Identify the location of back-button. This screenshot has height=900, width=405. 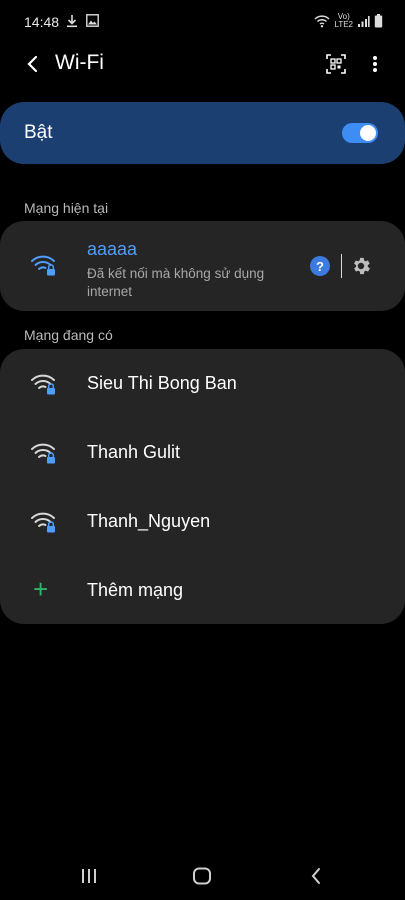
(32, 64).